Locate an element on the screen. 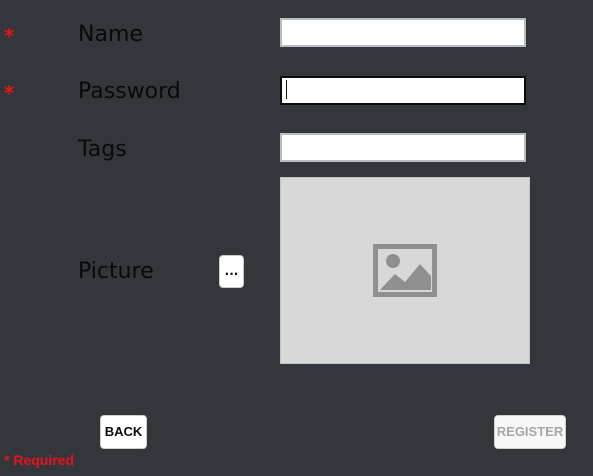  tags-label: Tags is located at coordinates (102, 149).